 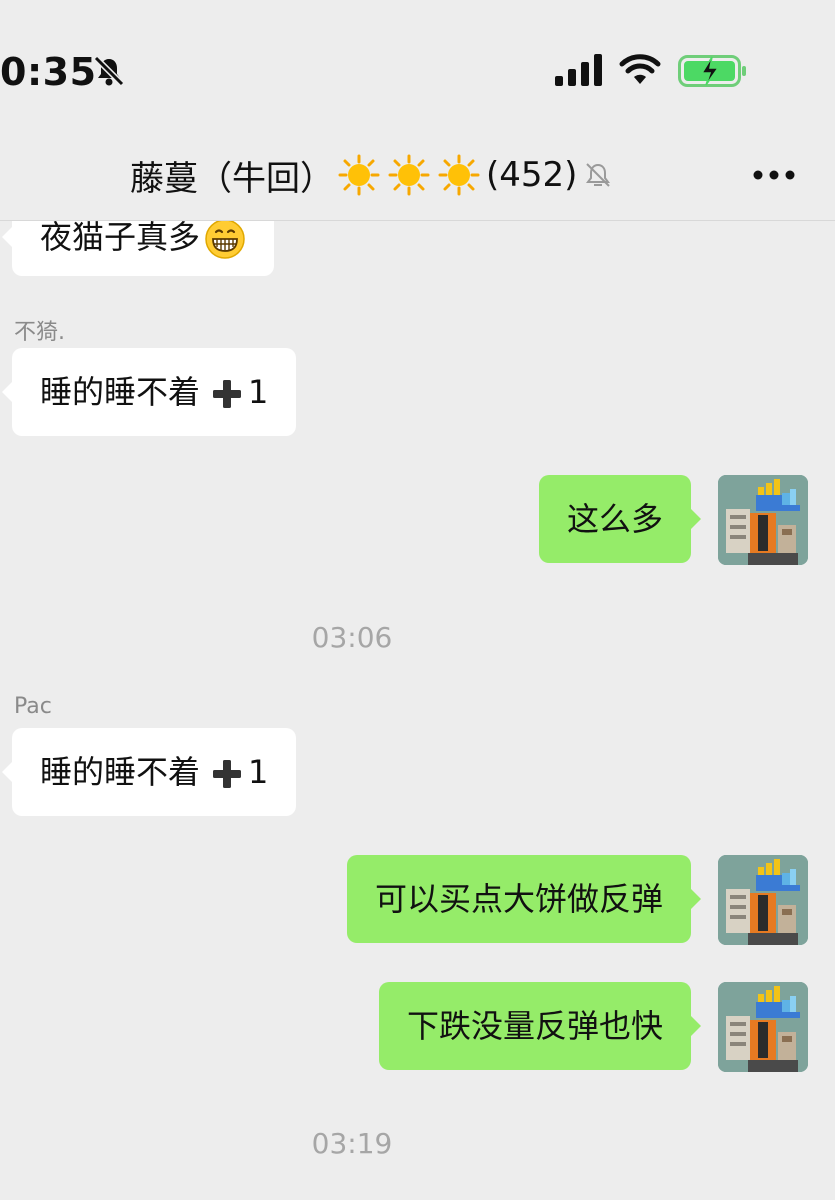 What do you see at coordinates (39, 332) in the screenshot?
I see `sender-name: 不猗.` at bounding box center [39, 332].